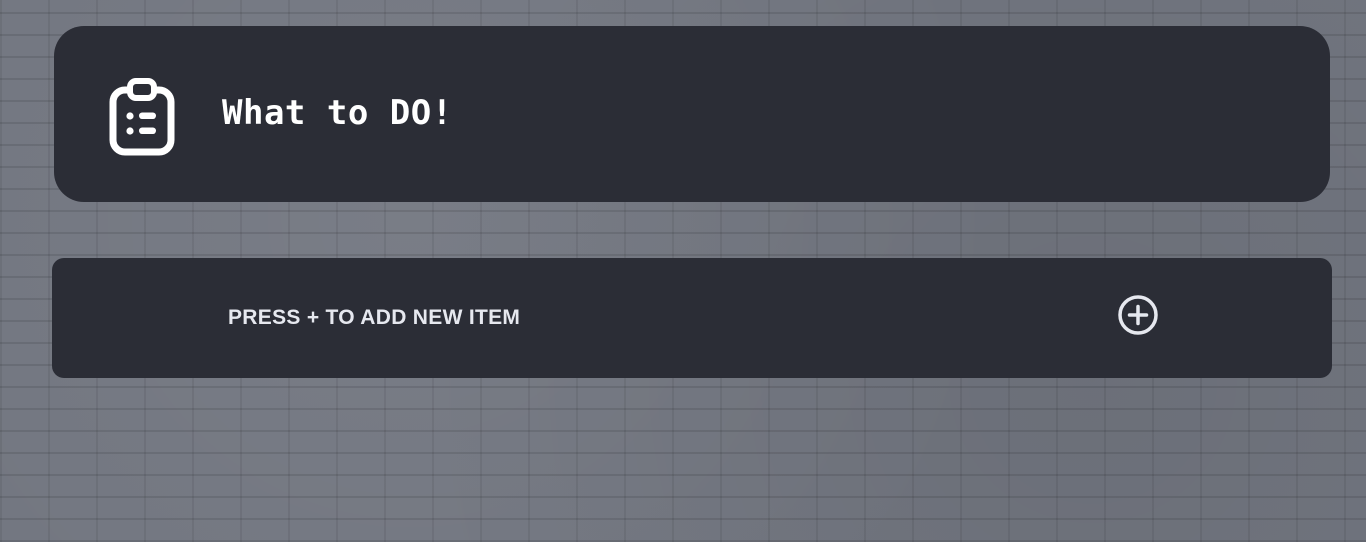 The width and height of the screenshot is (1366, 542). What do you see at coordinates (374, 317) in the screenshot?
I see `add-item-instruction: PRESS + TO ADD NEW ITEM` at bounding box center [374, 317].